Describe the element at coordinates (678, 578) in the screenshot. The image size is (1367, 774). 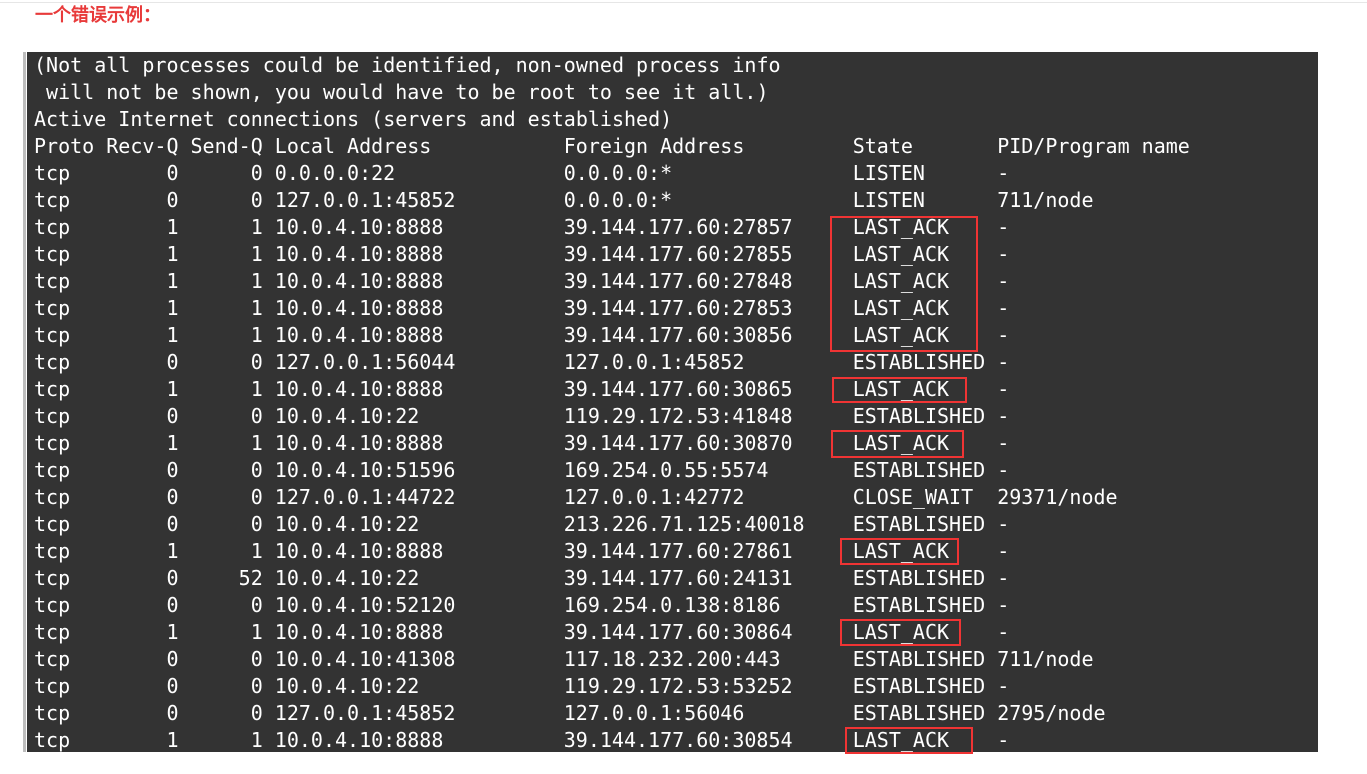
I see `cell-foreign-address: 39.144.177.60:24131` at that location.